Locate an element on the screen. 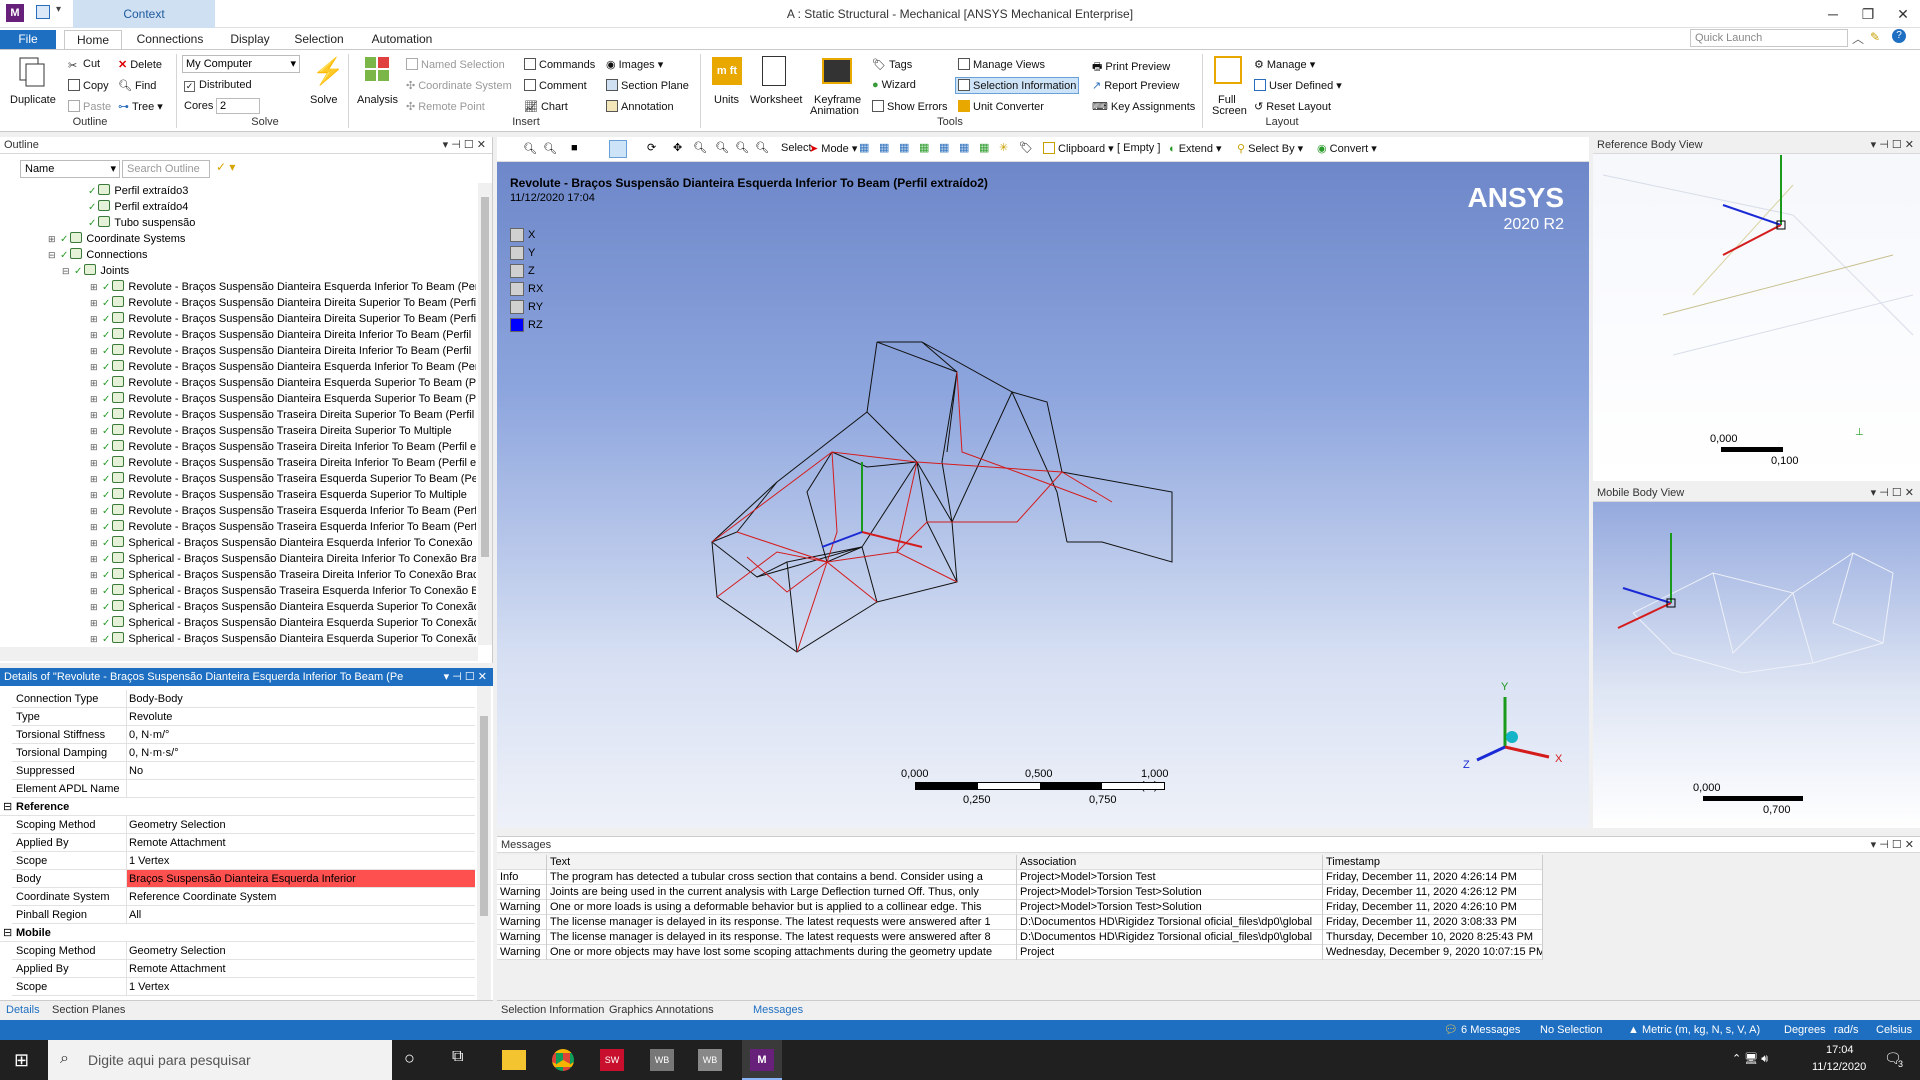 The image size is (1920, 1080). details-window-controls: ▾ ⊣ ☐ ✕ is located at coordinates (465, 677).